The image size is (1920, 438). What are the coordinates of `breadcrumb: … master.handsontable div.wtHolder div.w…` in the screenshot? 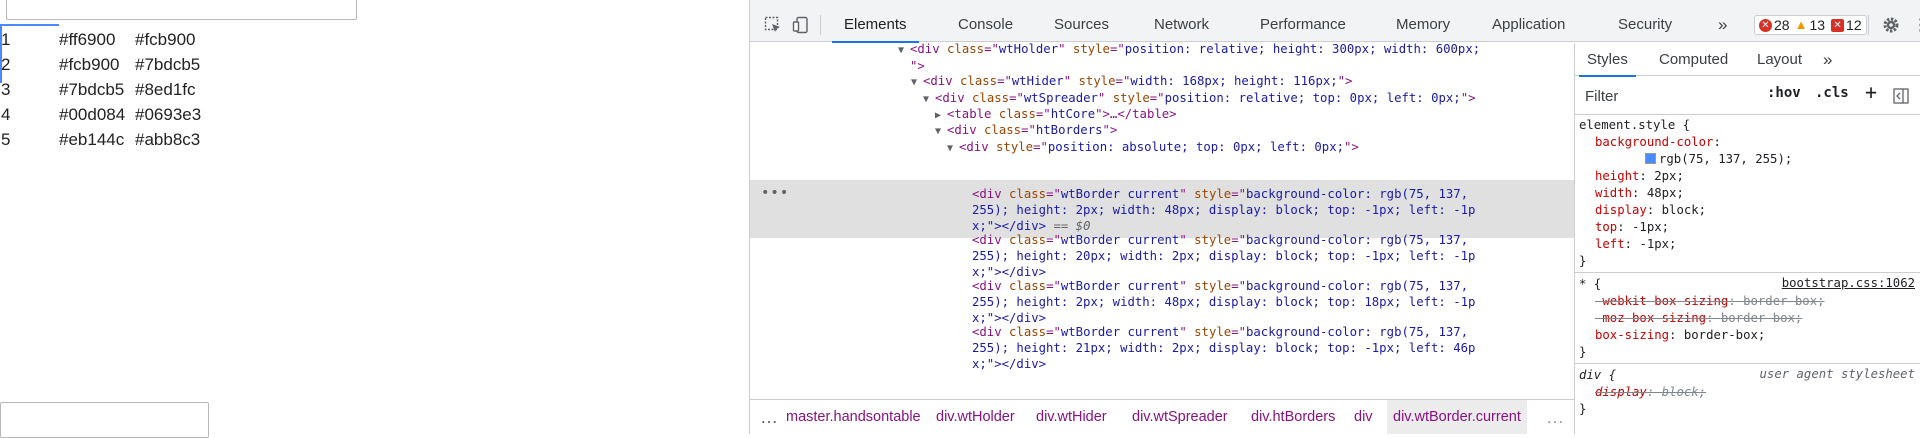 It's located at (1162, 416).